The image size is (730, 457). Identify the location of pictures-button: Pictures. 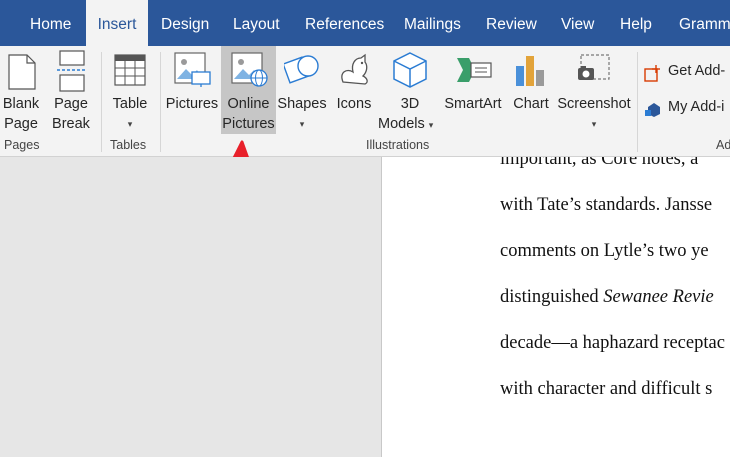
(192, 90).